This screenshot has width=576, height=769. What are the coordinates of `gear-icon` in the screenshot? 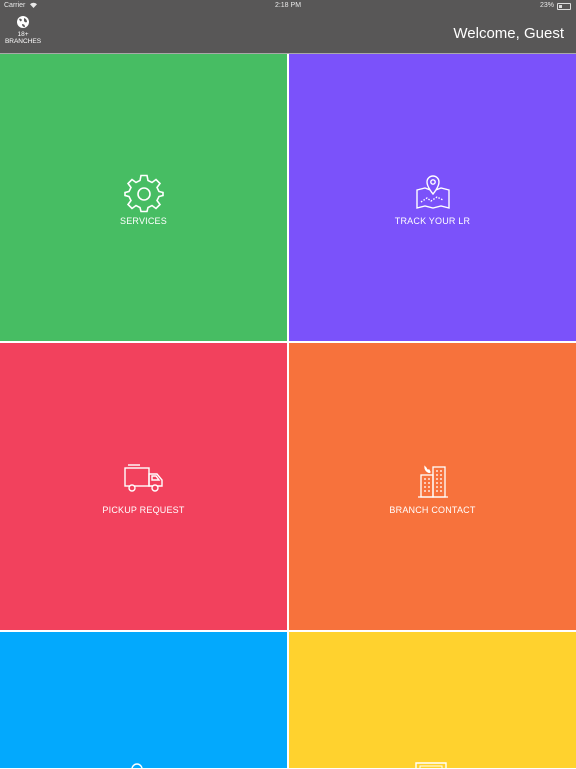 It's located at (143, 193).